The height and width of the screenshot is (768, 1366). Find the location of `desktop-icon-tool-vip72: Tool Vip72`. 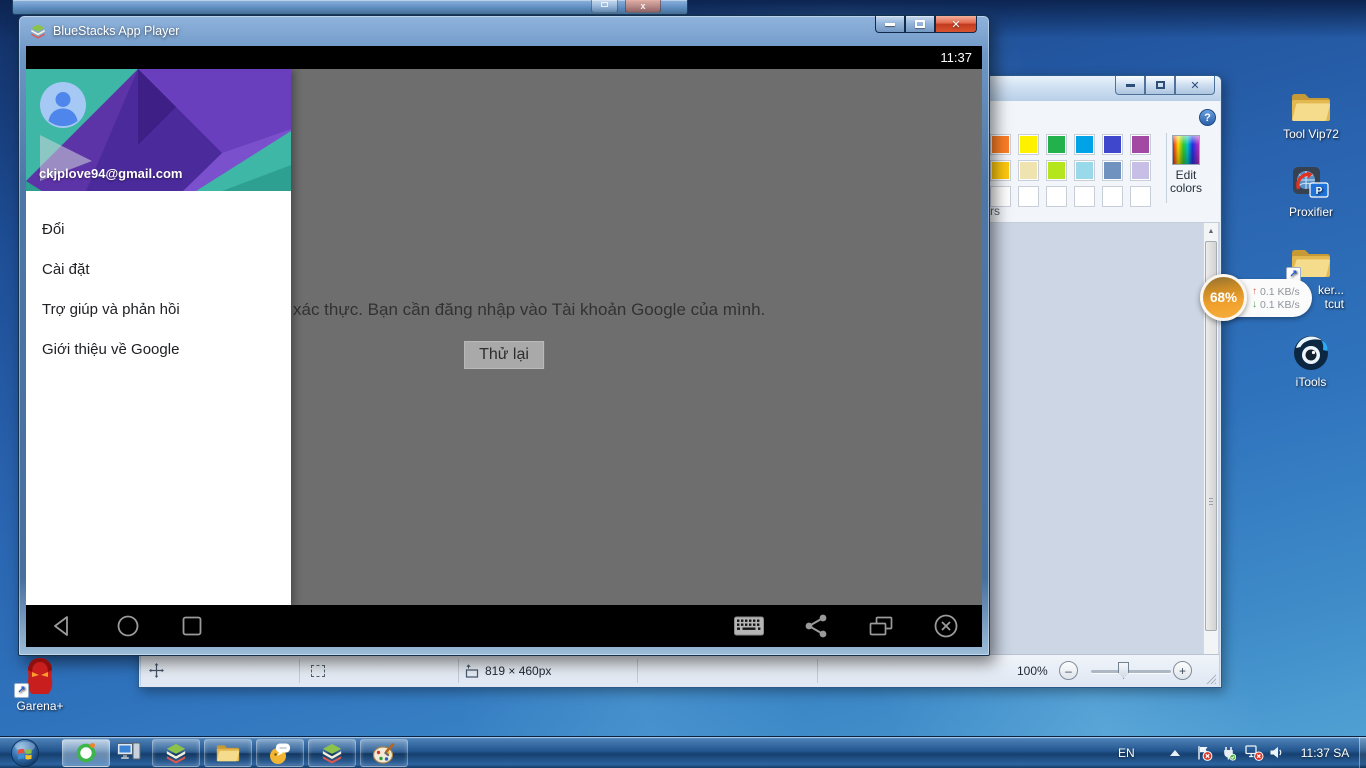

desktop-icon-tool-vip72: Tool Vip72 is located at coordinates (1311, 115).